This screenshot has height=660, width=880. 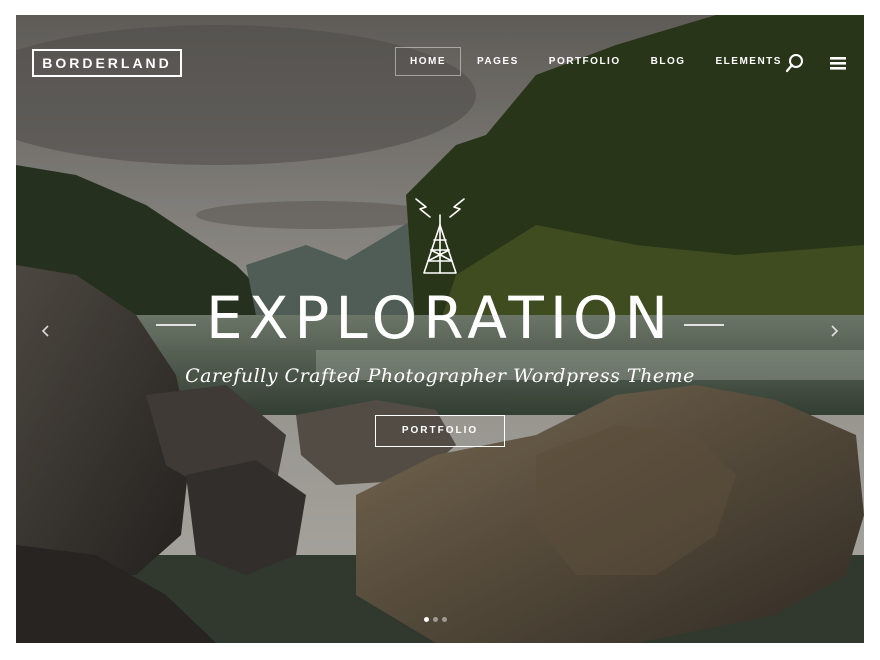 What do you see at coordinates (749, 61) in the screenshot?
I see `nav-item-elements: ELEMENTS` at bounding box center [749, 61].